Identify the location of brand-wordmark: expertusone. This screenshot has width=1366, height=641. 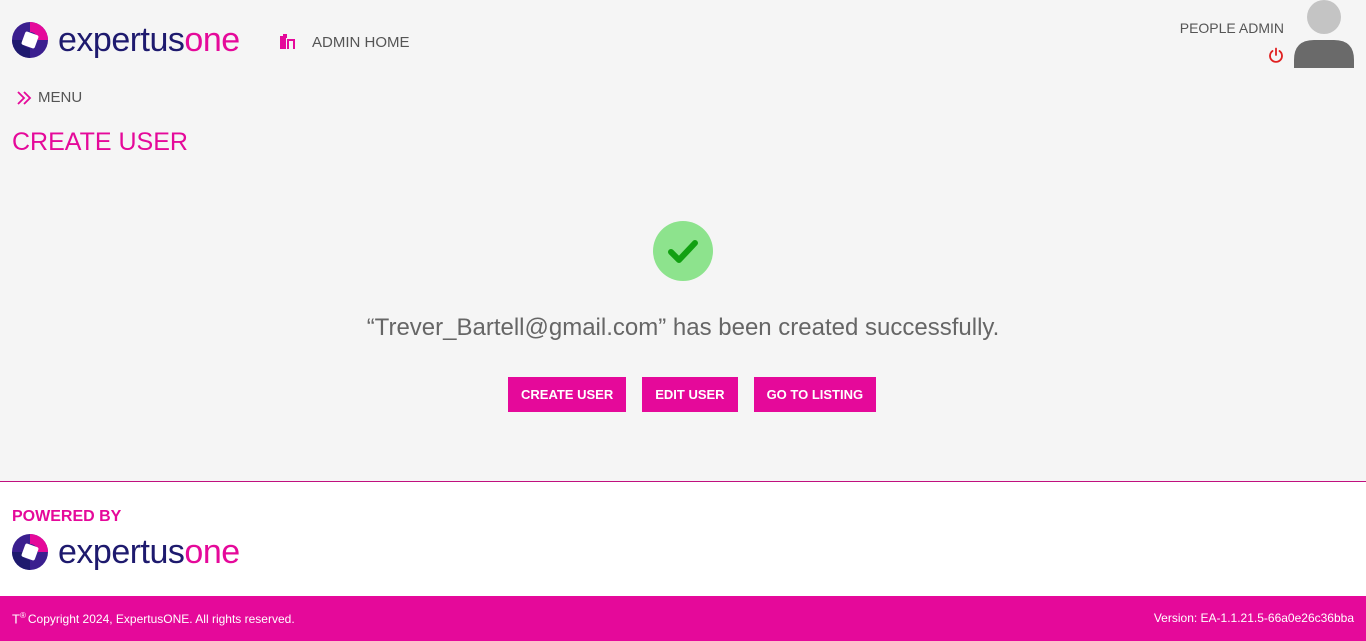
(149, 40).